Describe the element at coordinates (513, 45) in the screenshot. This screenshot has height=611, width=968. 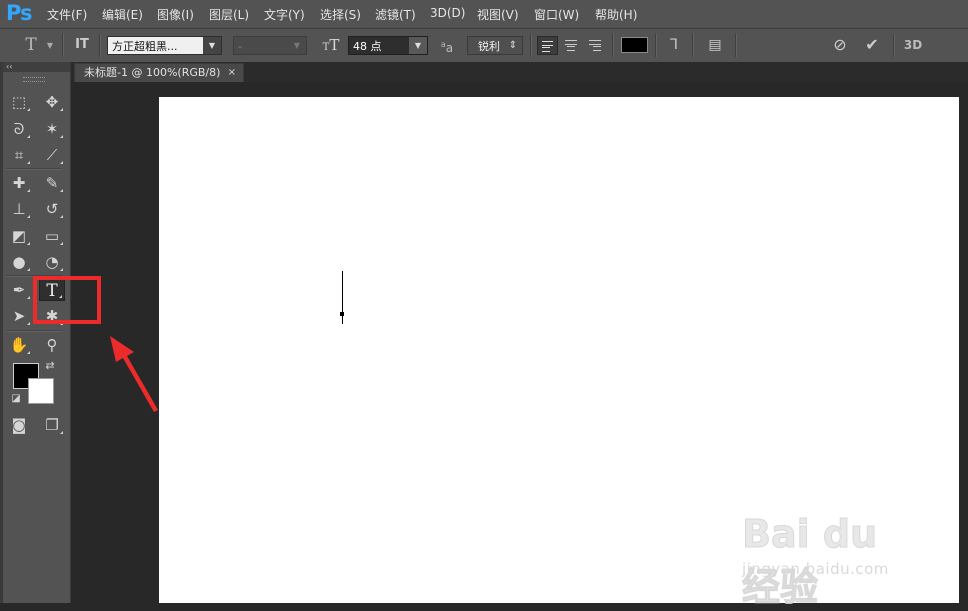
I see `spinner-icon: ⇕` at that location.